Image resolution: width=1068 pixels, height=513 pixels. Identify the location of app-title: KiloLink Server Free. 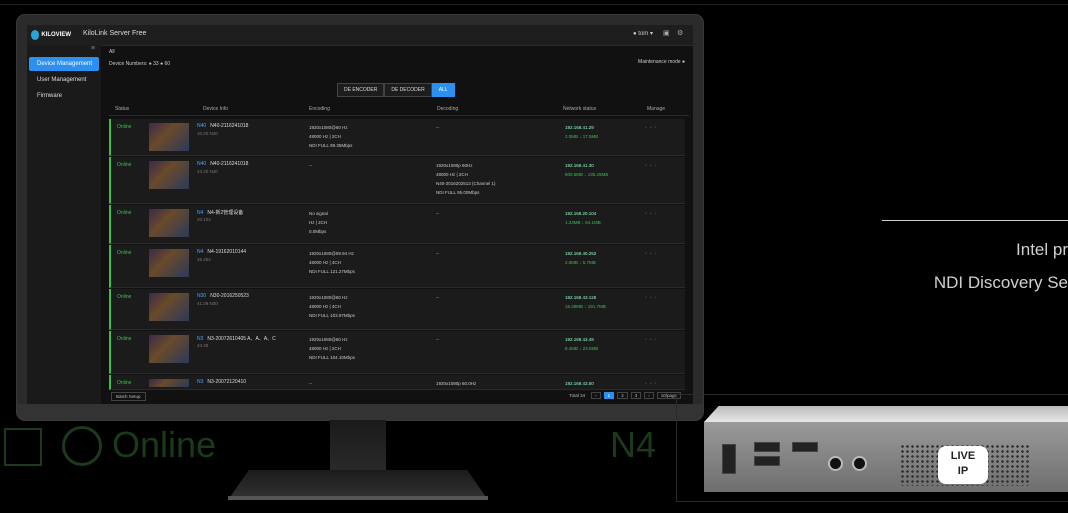
(115, 33).